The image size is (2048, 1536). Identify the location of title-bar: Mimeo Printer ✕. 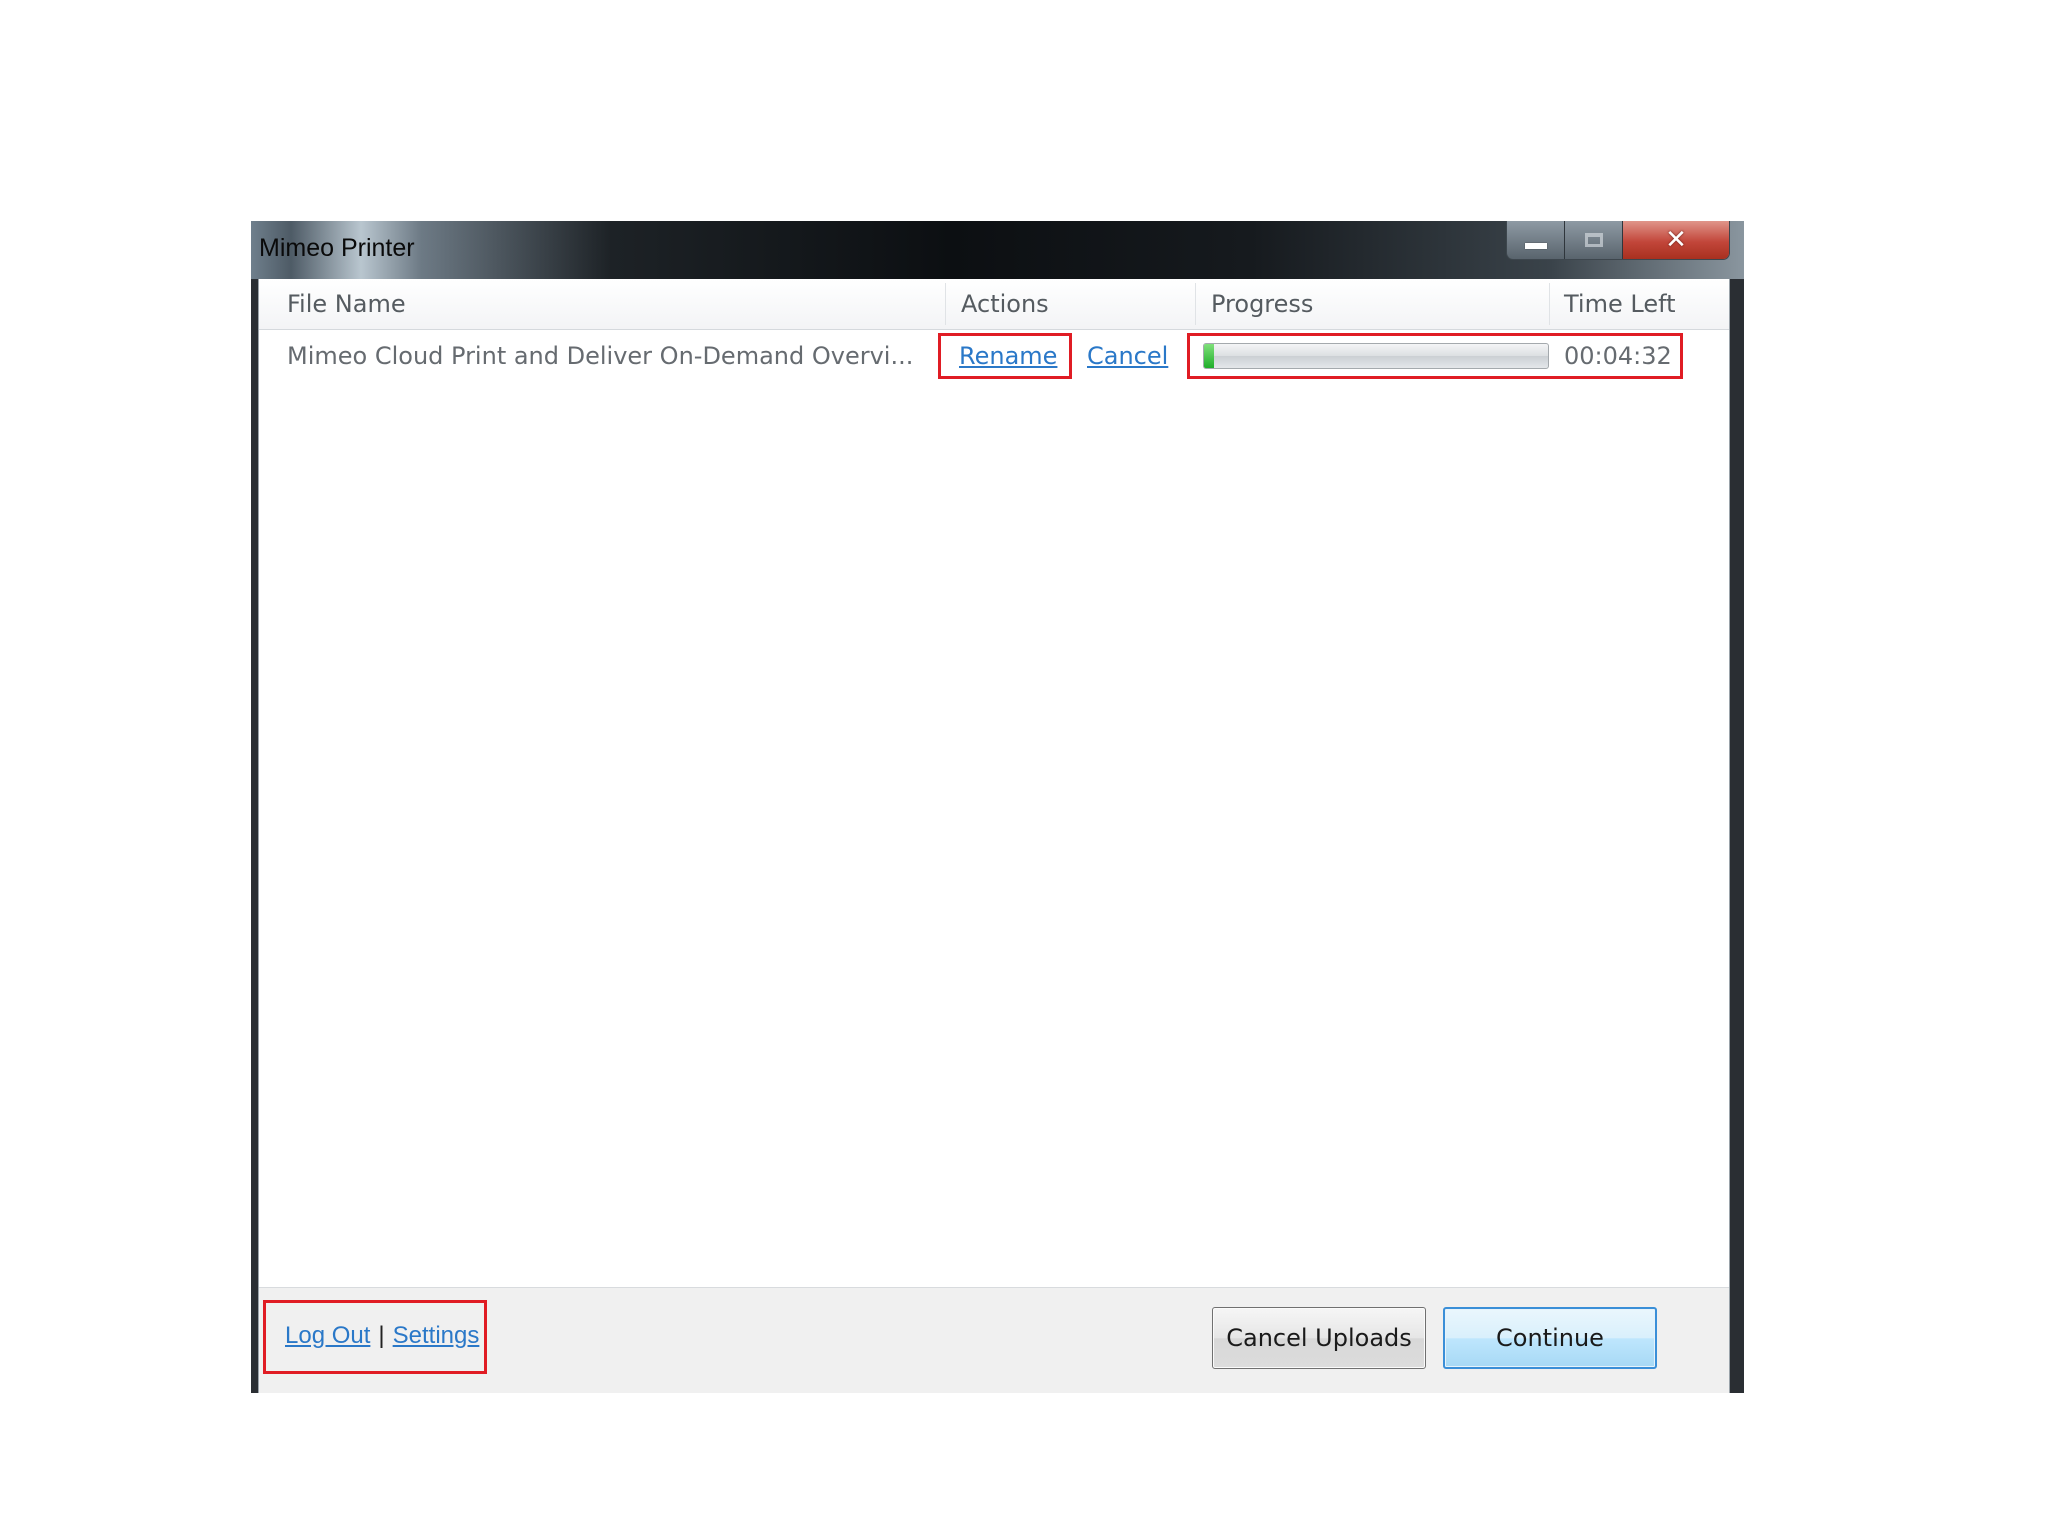
(997, 250).